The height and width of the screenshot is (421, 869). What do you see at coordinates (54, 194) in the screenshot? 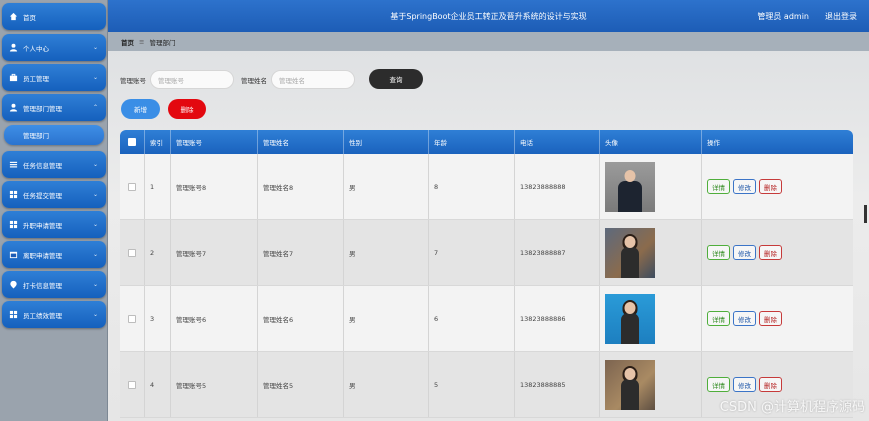
I see `sidebar-item-task-submit: 任务提交管理 ⌄` at bounding box center [54, 194].